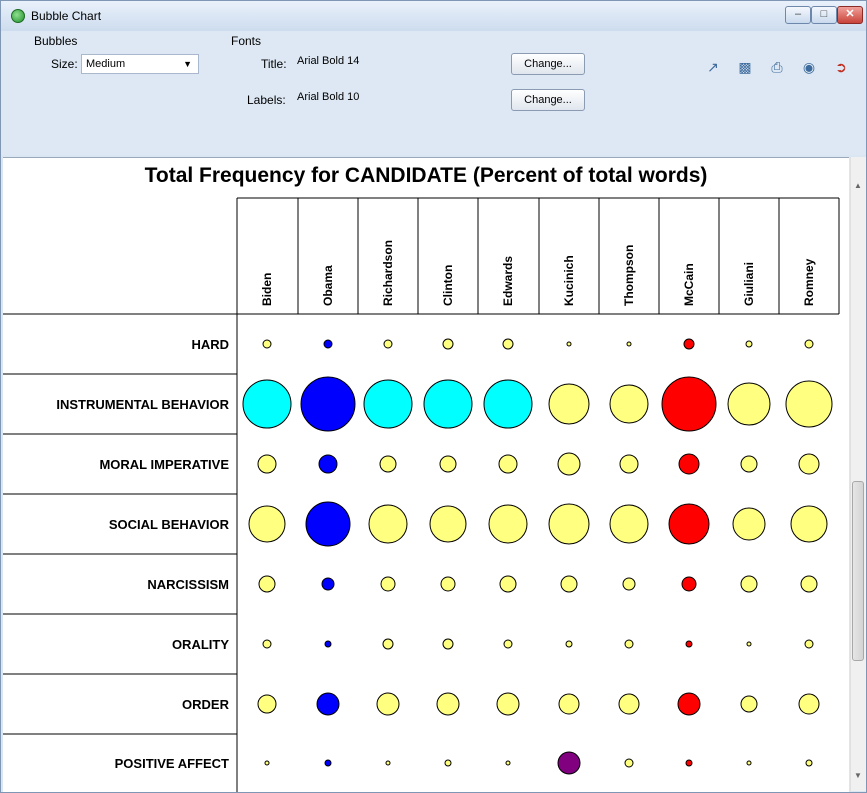 The image size is (867, 793). What do you see at coordinates (246, 41) in the screenshot?
I see `fonts-group-label: Fonts` at bounding box center [246, 41].